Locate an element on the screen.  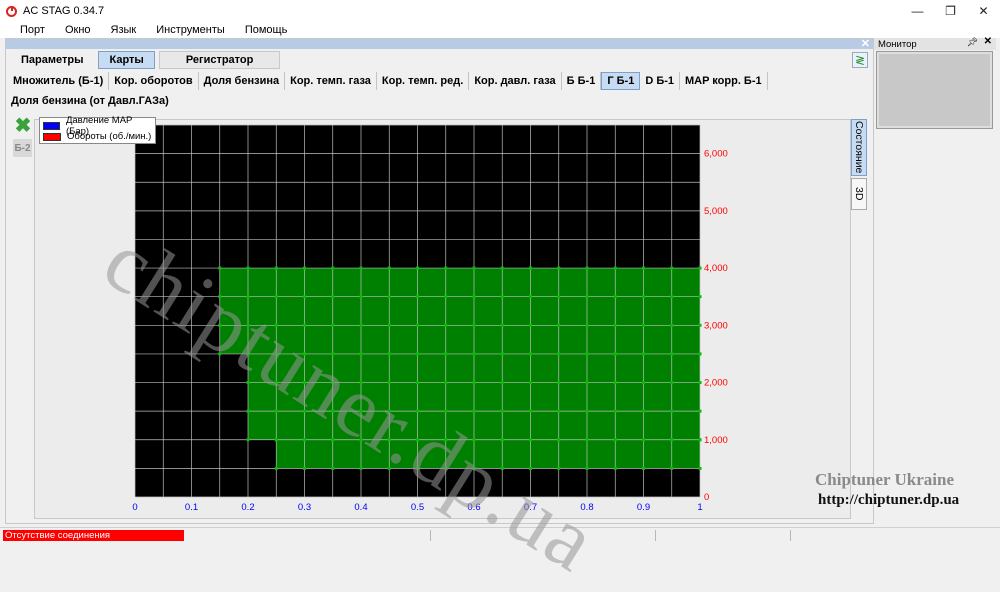
x-tick-label: 1 is located at coordinates (699, 507).